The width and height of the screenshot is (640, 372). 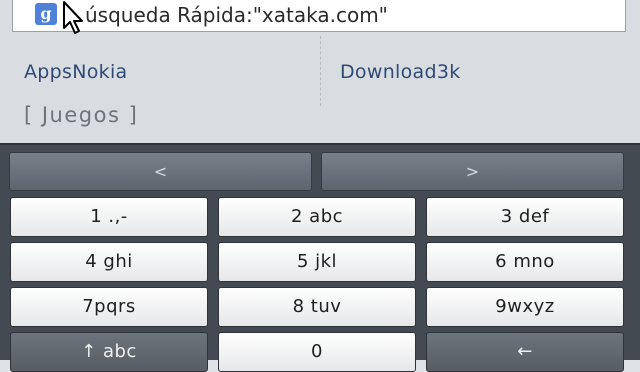 I want to click on search-text: úsqueda Rápida:"xataka.com", so click(x=236, y=15).